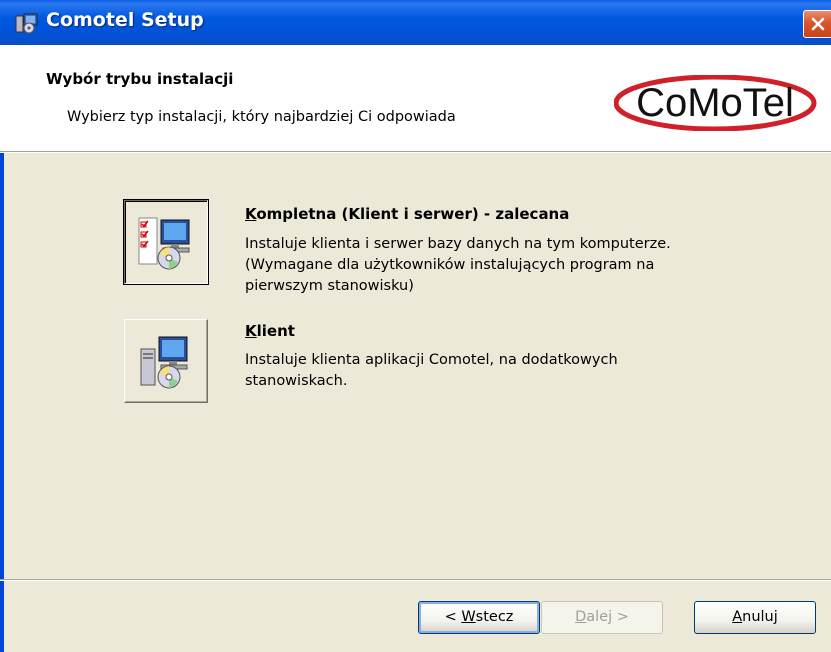  What do you see at coordinates (275, 331) in the screenshot?
I see `client-install-title-text: lient` at bounding box center [275, 331].